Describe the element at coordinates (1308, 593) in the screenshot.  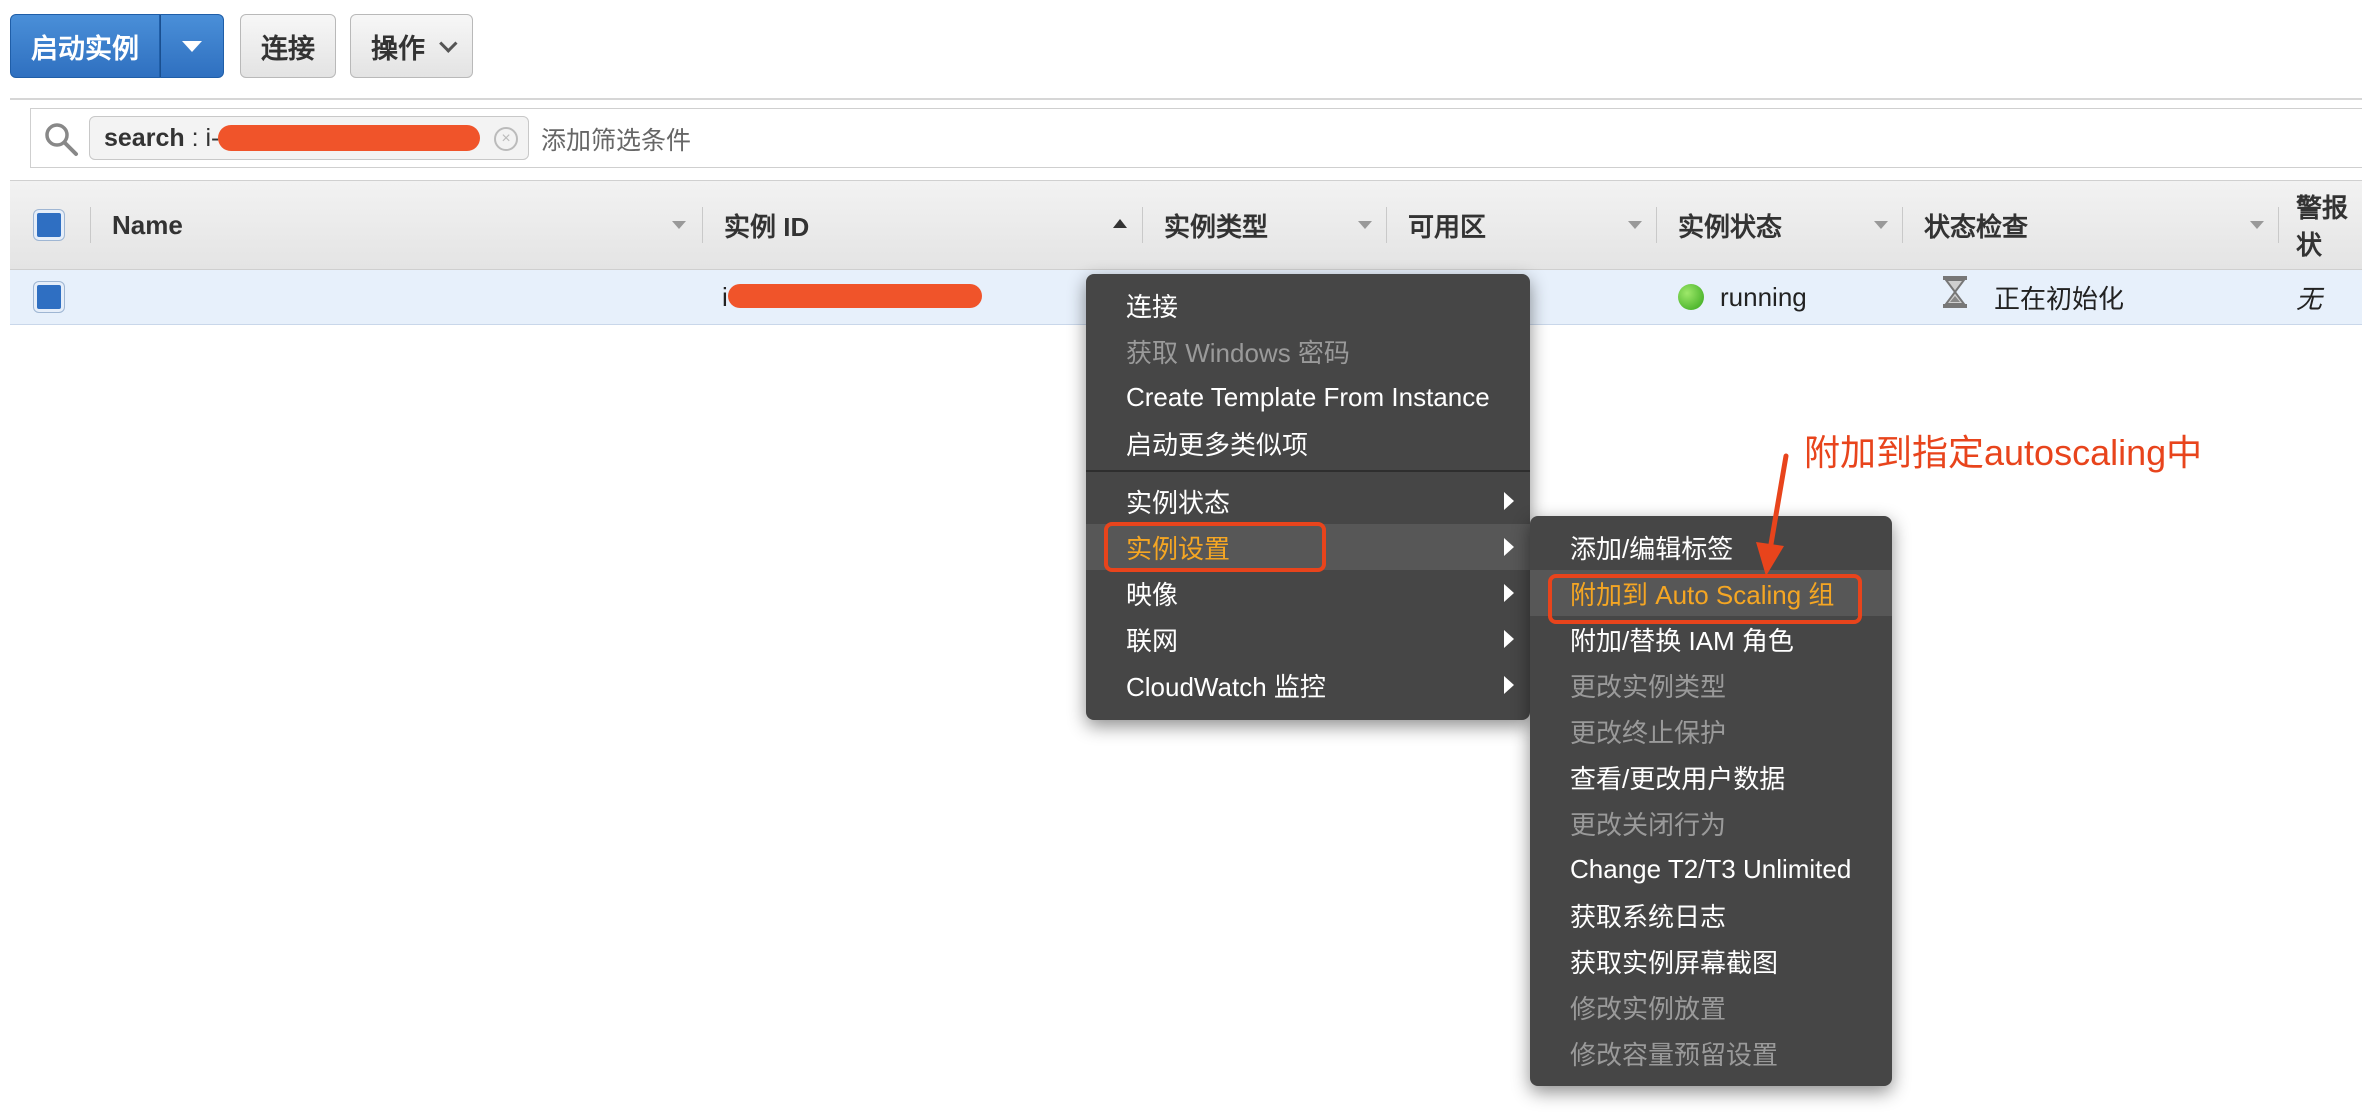
I see `menu-item-image: 映像` at that location.